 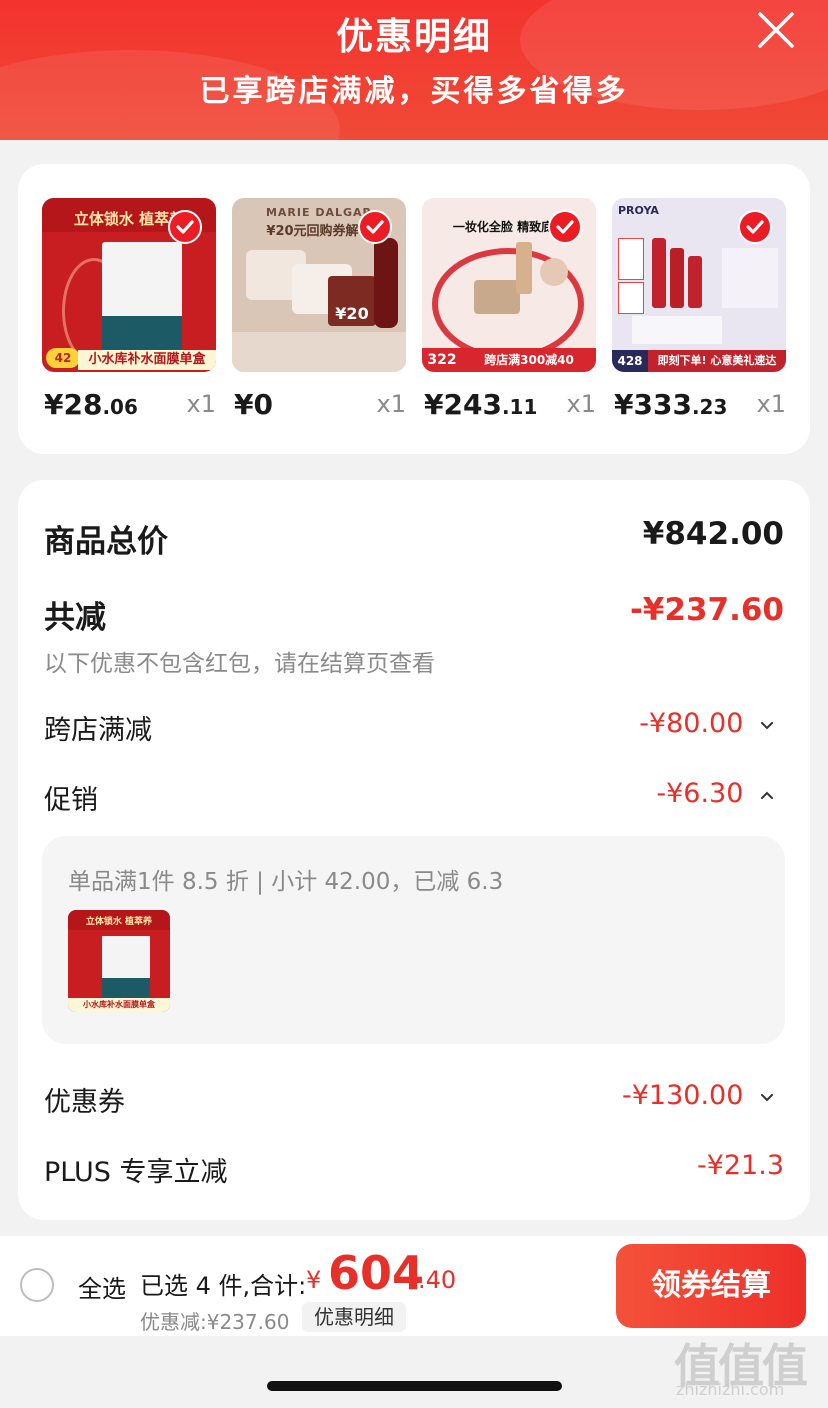 I want to click on home-indicator, so click(x=414, y=1386).